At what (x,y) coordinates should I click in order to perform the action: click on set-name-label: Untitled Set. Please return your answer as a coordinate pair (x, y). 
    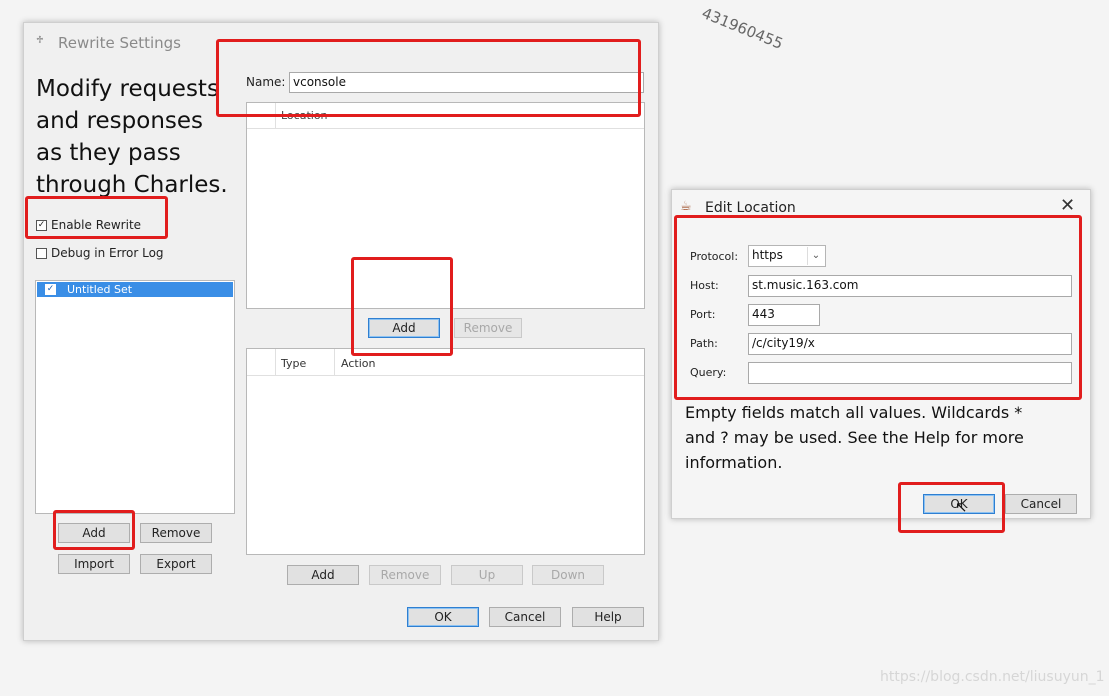
    Looking at the image, I should click on (100, 289).